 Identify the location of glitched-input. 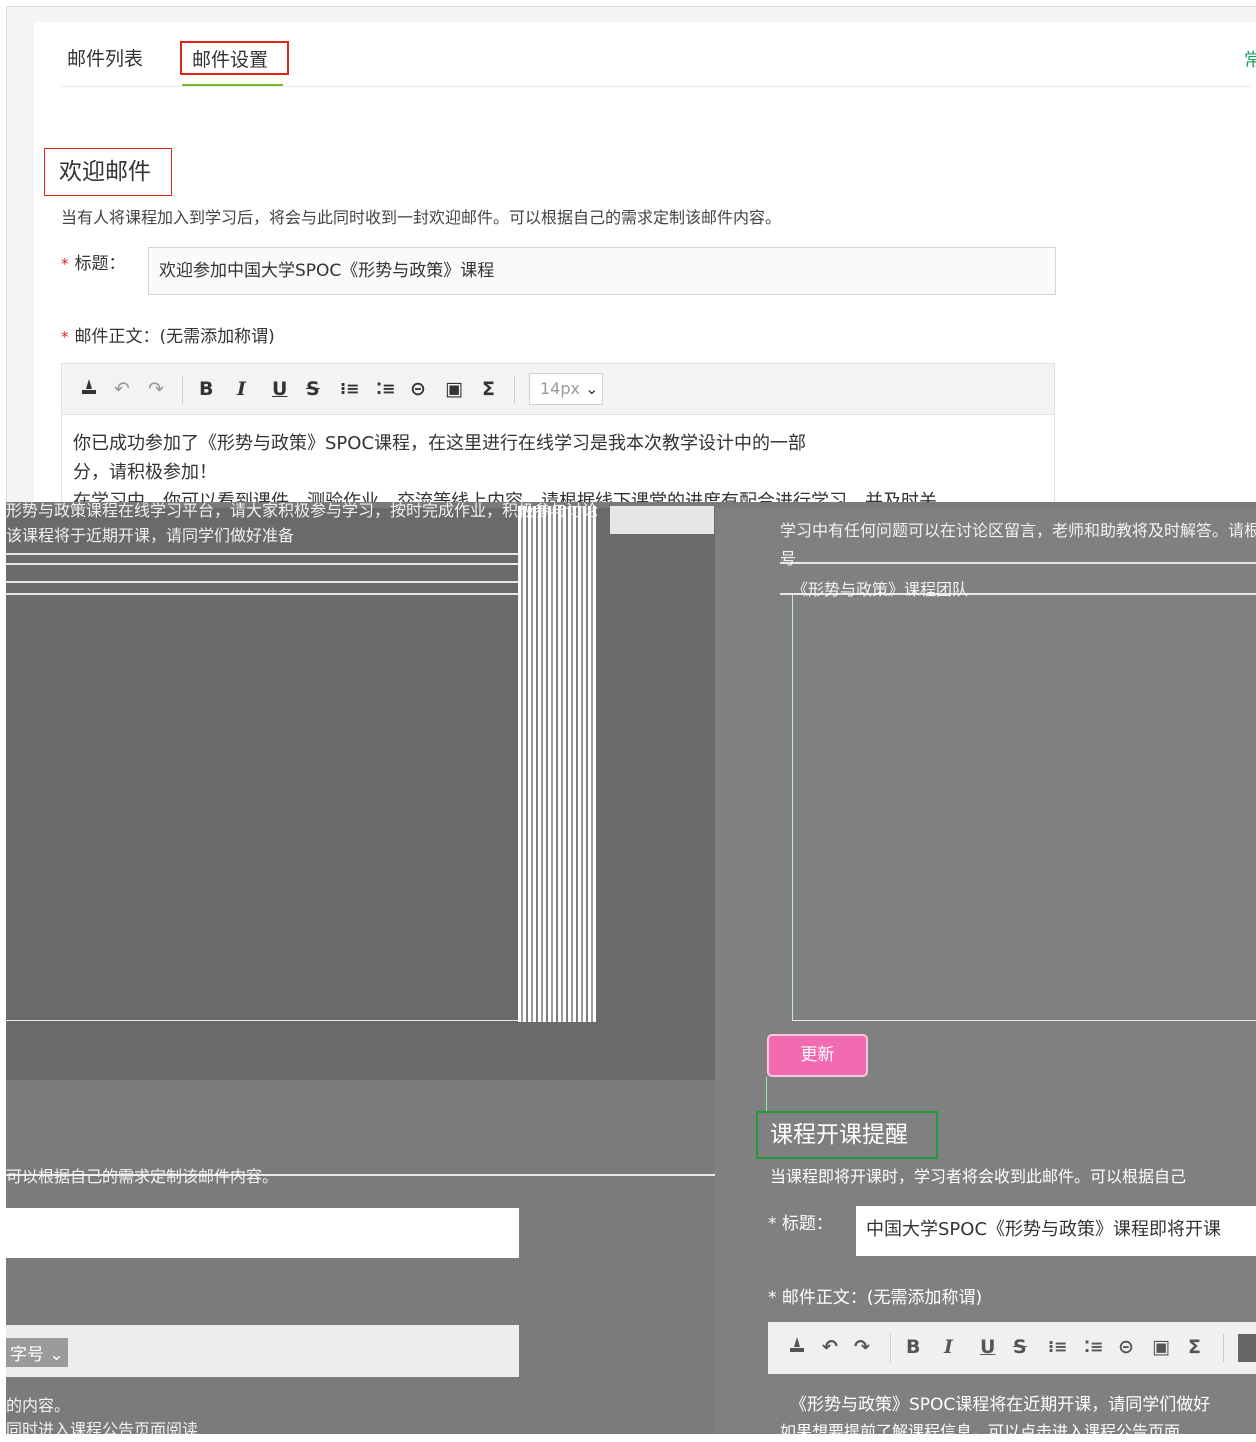
(262, 1233).